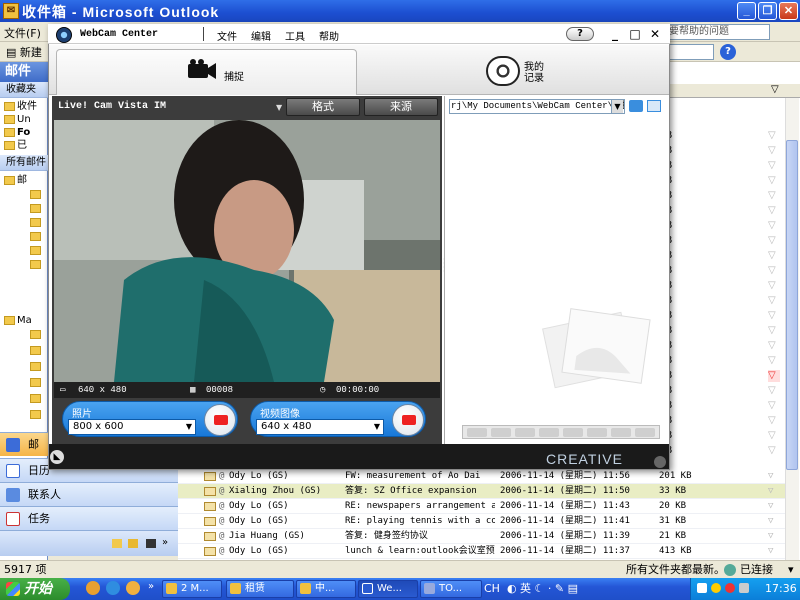 The width and height of the screenshot is (800, 600). Describe the element at coordinates (295, 35) in the screenshot. I see `wc-menu-tools: 工具` at that location.